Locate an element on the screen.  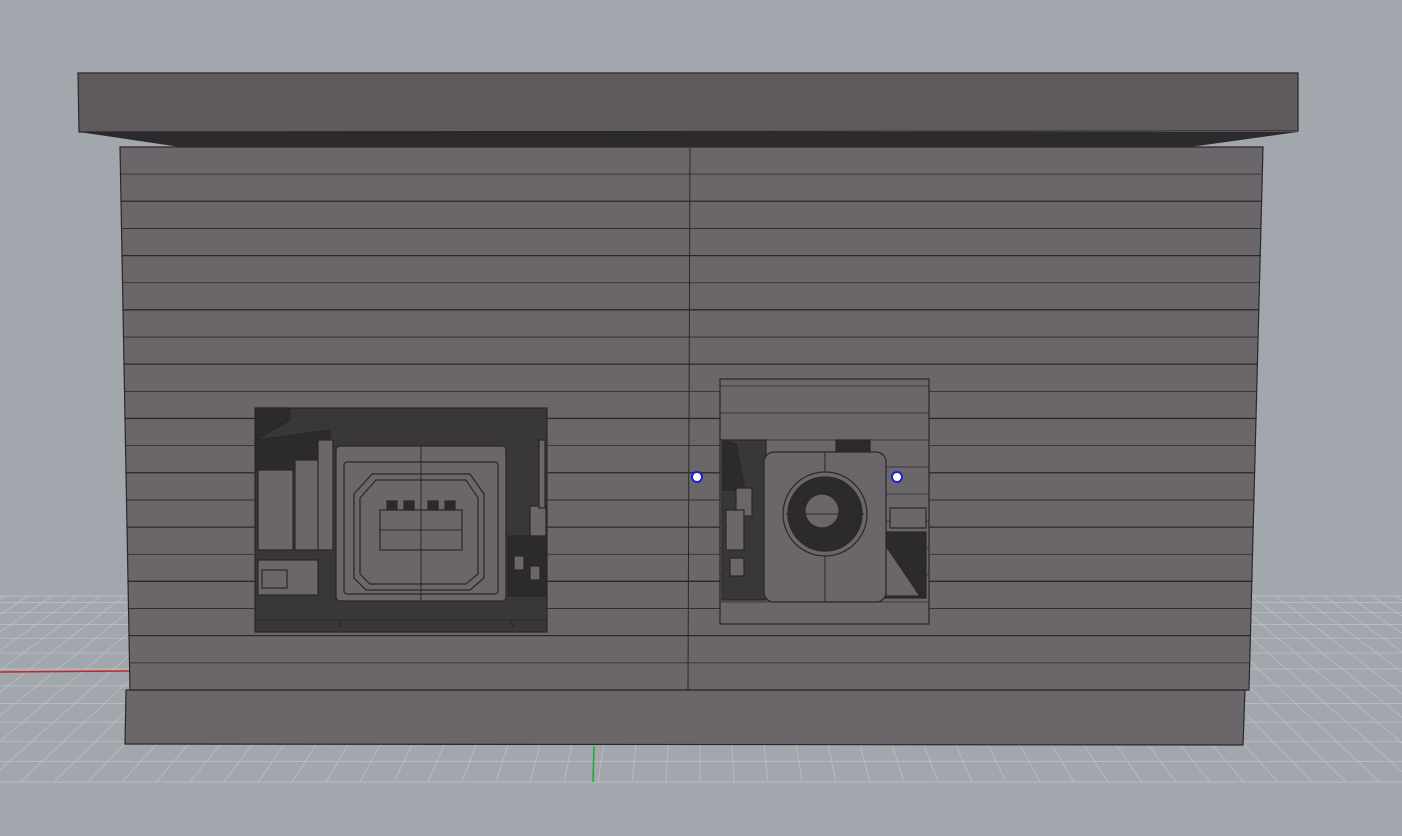
dc-jack-pin is located at coordinates (822, 511).